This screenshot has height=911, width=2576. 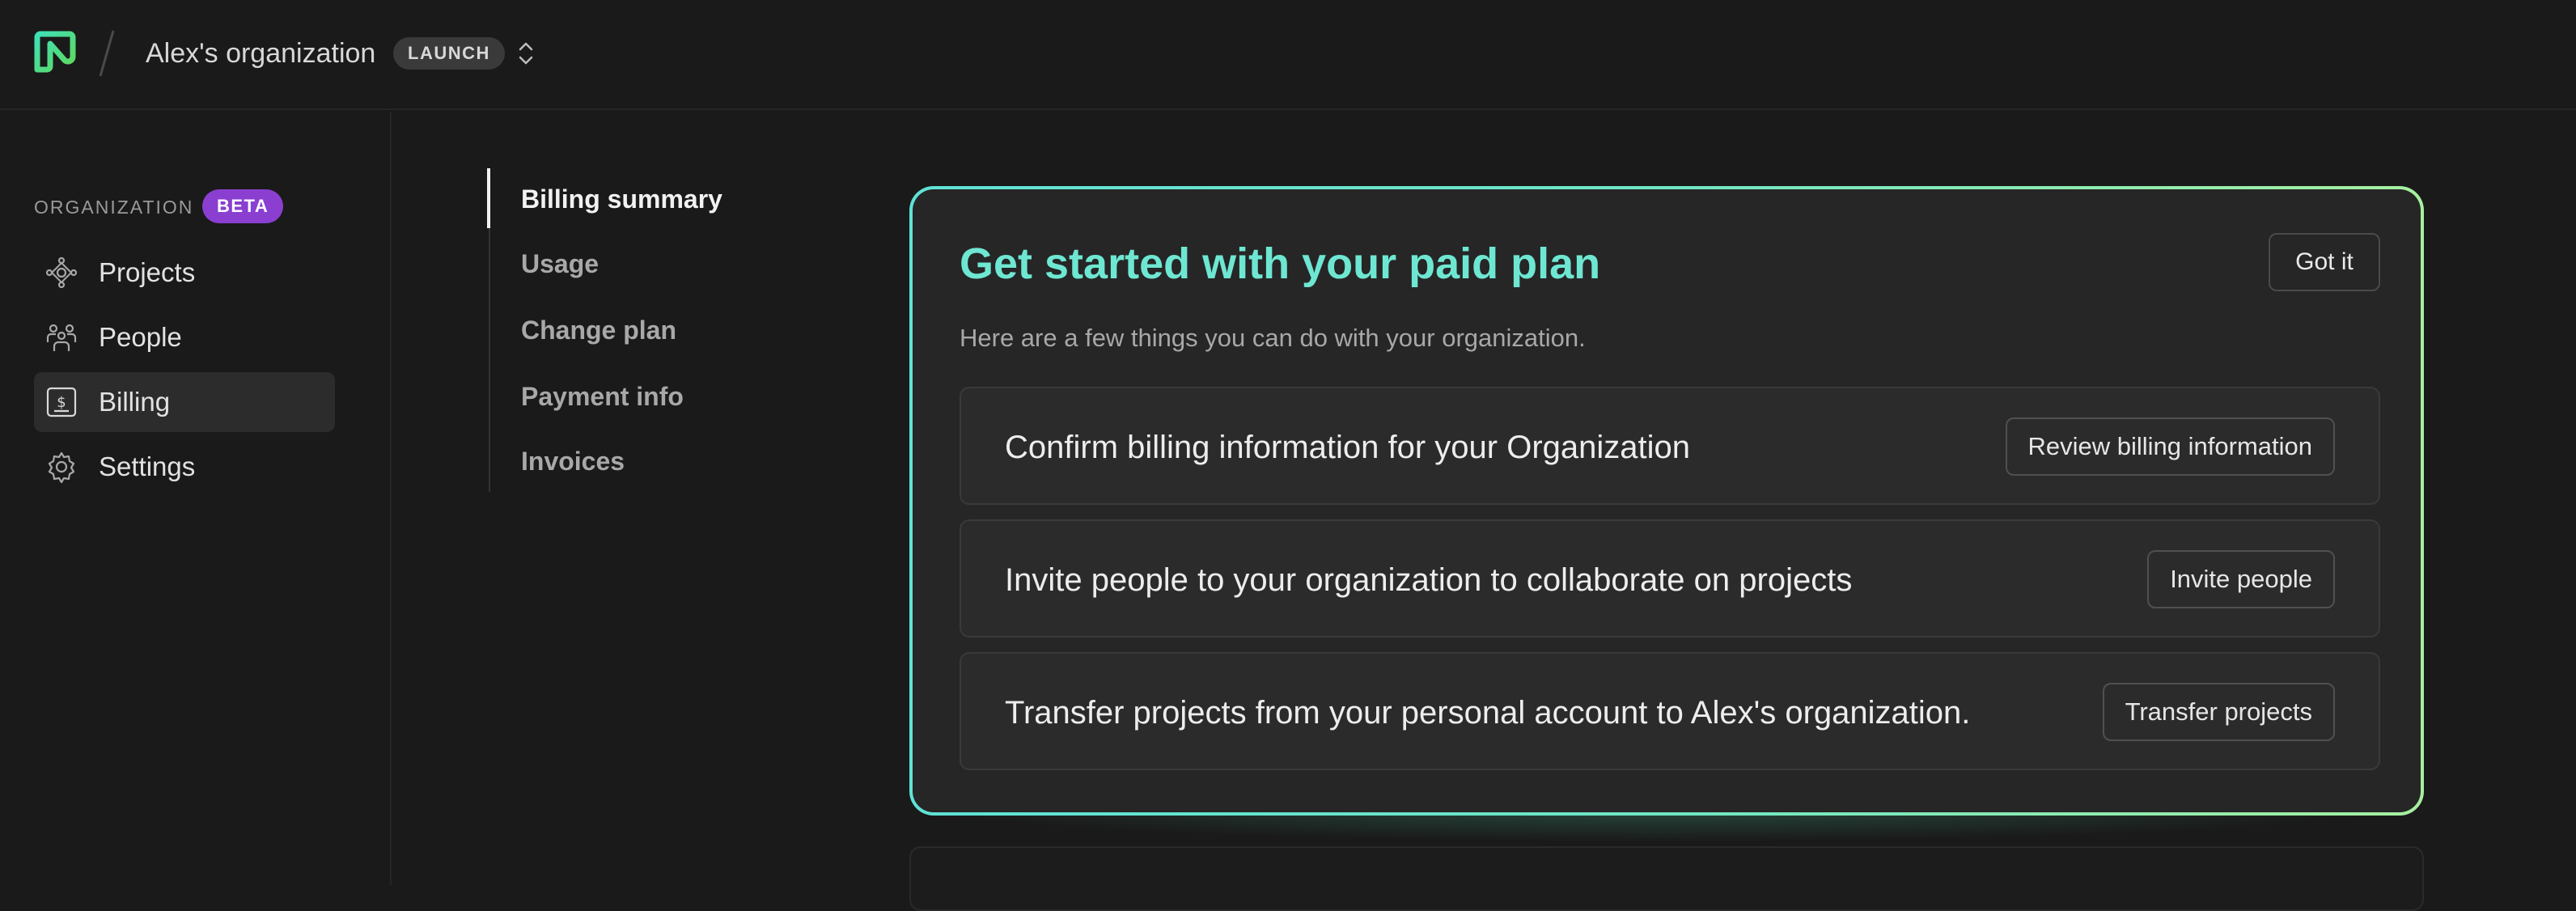 I want to click on sidebar-section-label: ORGANIZATION, so click(x=114, y=208).